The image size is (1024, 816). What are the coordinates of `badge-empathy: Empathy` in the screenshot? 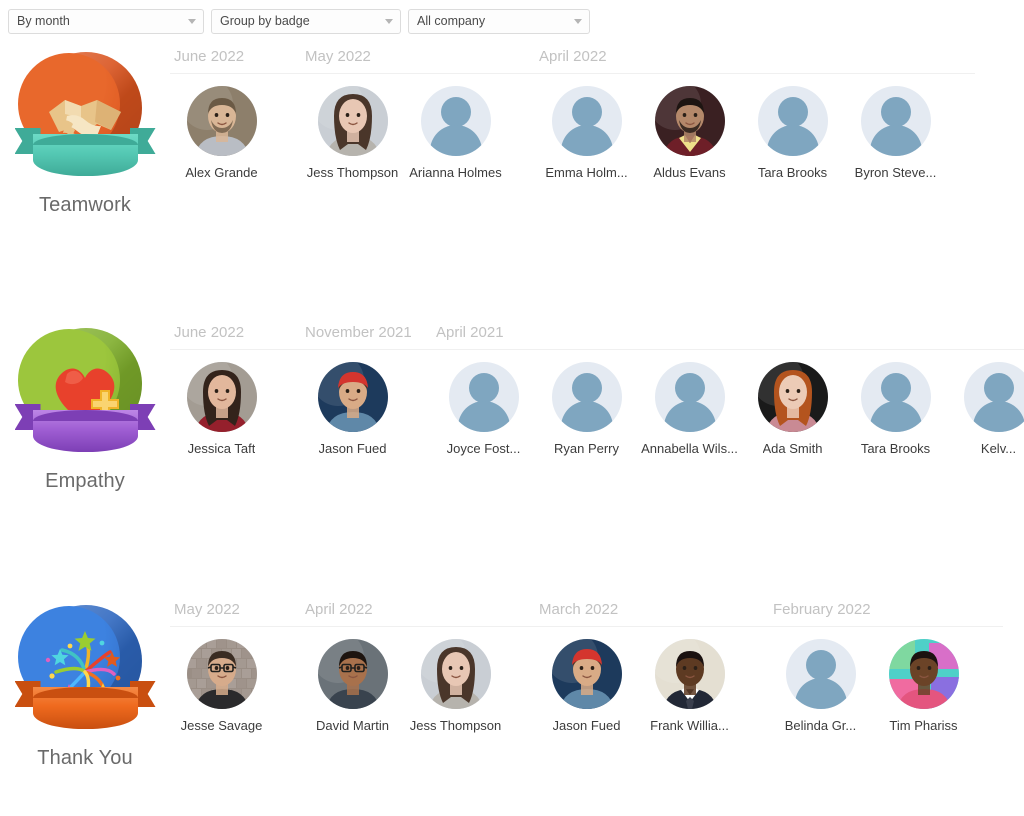 It's located at (85, 408).